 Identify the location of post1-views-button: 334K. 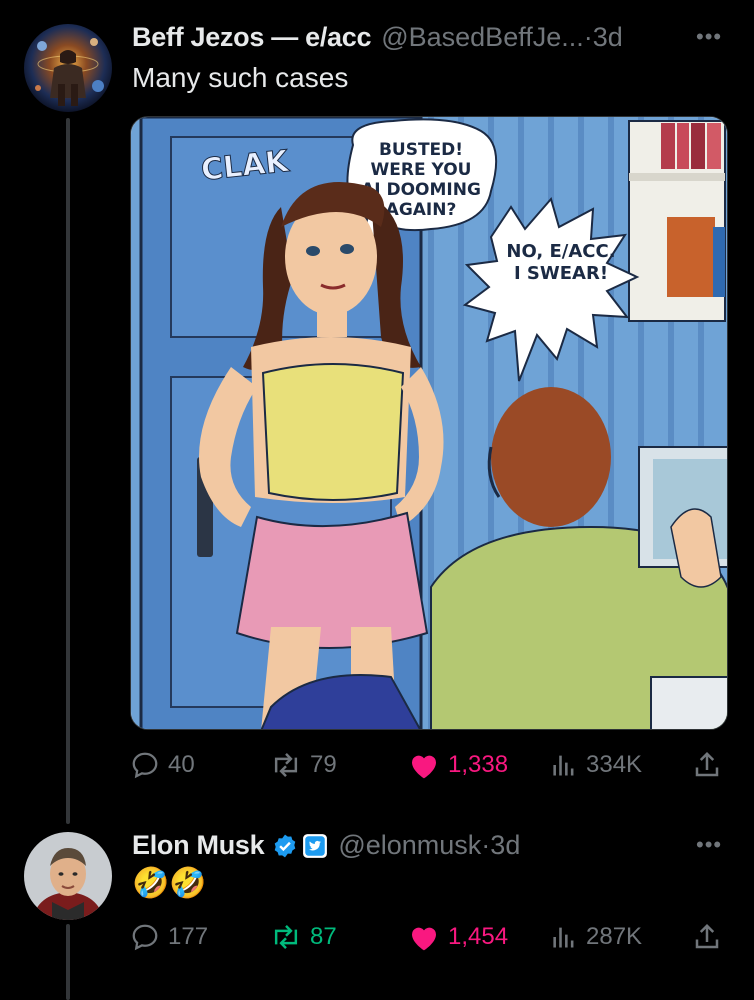
(596, 765).